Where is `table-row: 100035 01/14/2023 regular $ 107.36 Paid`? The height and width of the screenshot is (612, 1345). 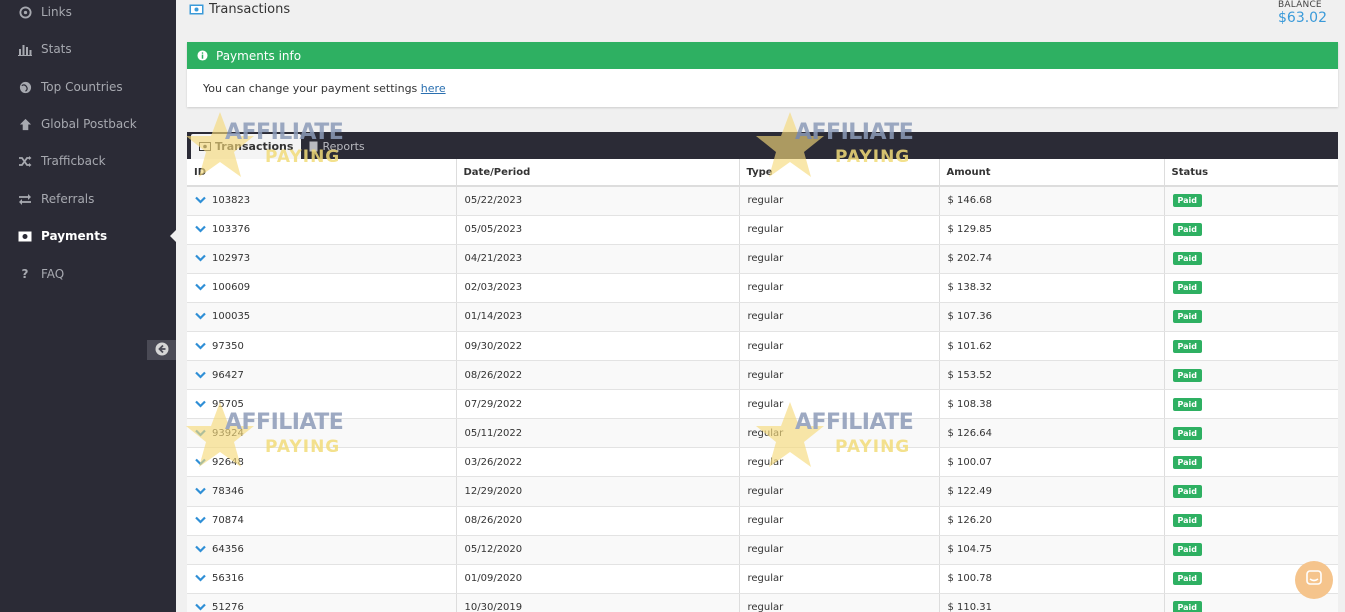
table-row: 100035 01/14/2023 regular $ 107.36 Paid is located at coordinates (762, 317).